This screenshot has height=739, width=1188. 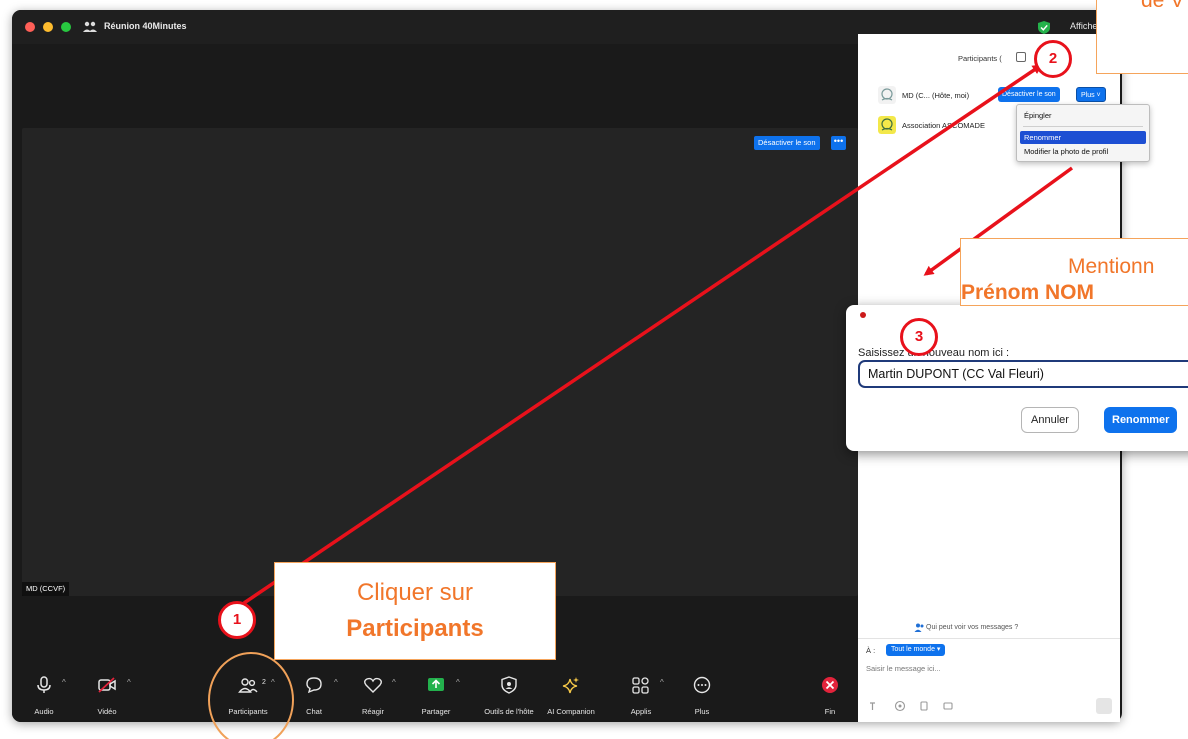 What do you see at coordinates (373, 685) in the screenshot?
I see `heart-icon` at bounding box center [373, 685].